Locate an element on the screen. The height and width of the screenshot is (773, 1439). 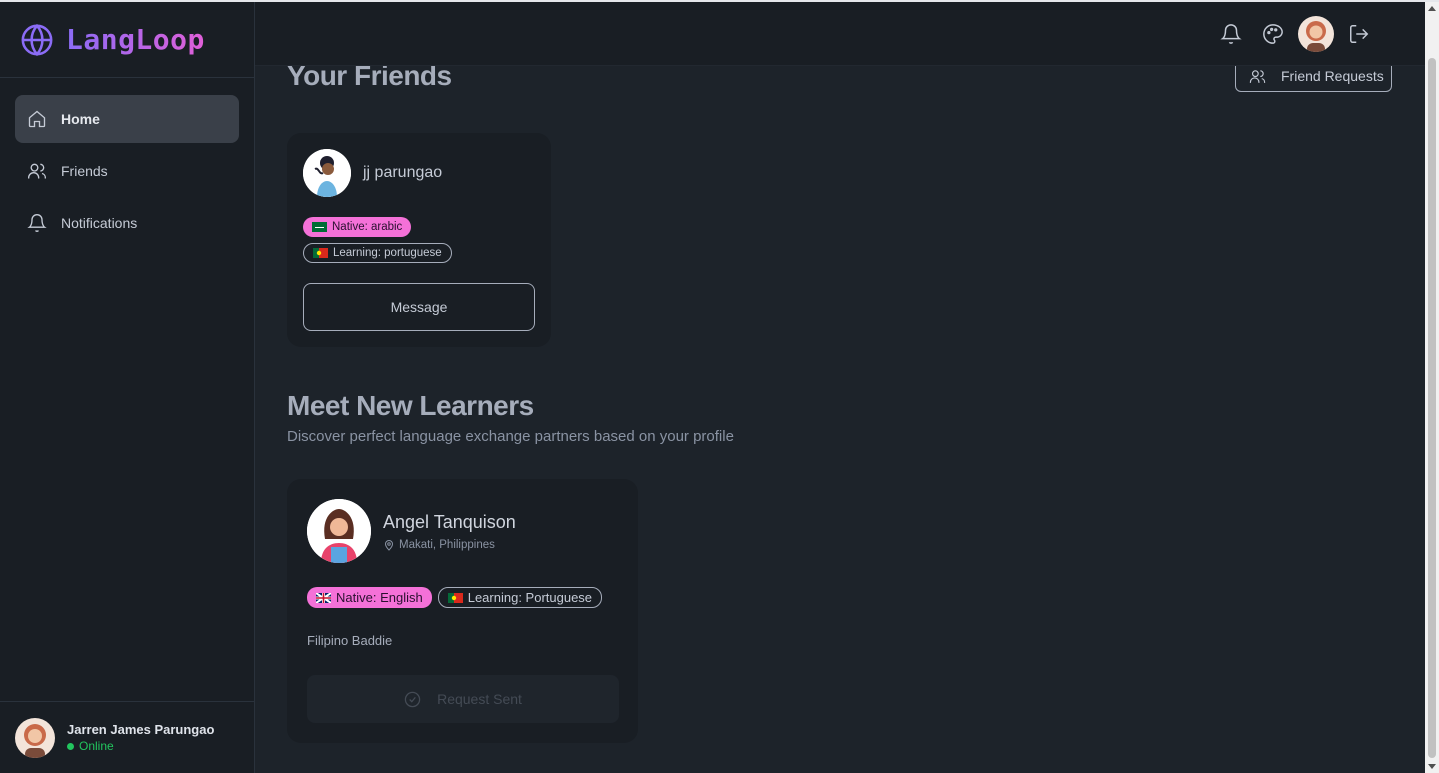
scrollbar-thumb is located at coordinates (1432, 408).